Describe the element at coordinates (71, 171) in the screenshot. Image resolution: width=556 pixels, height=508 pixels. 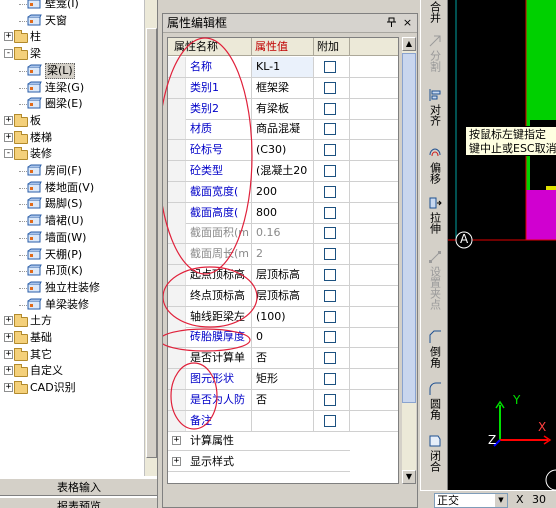
I see `tree-item: 房间(F)` at that location.